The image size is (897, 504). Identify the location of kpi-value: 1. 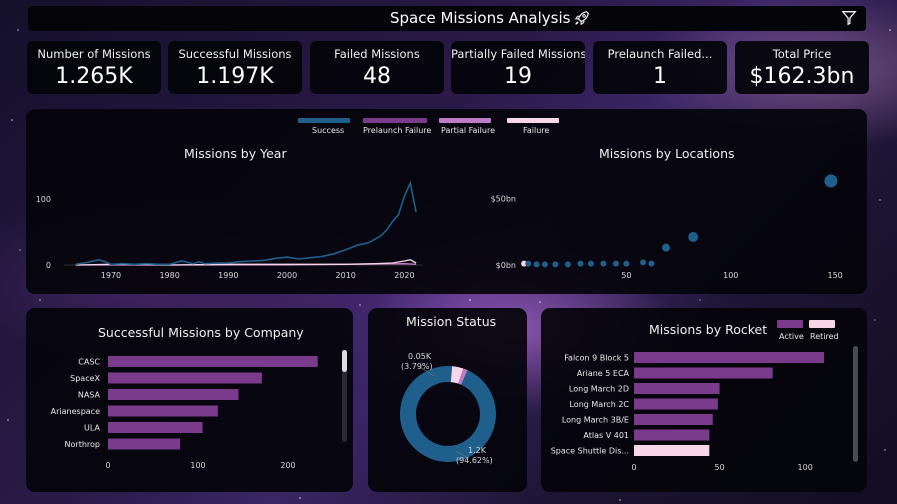
(660, 76).